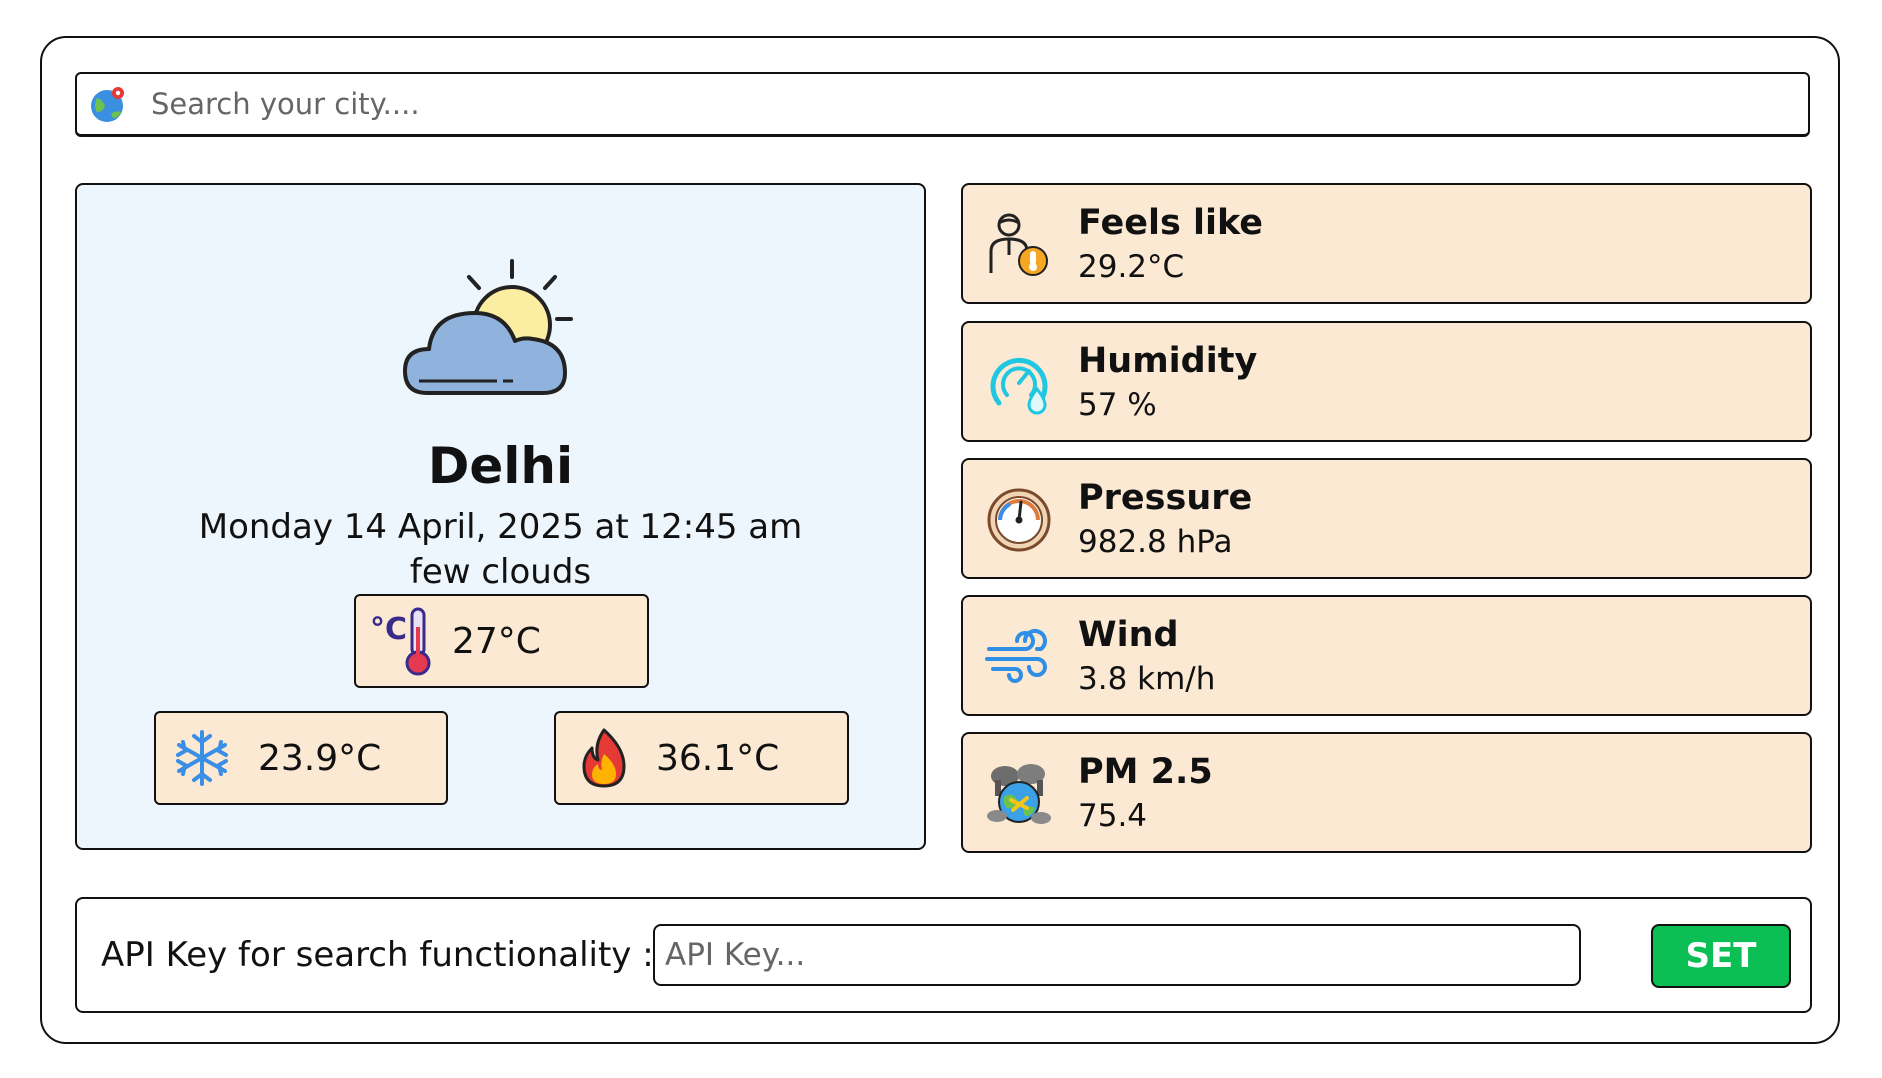 The image size is (1882, 1078). I want to click on stat-value: 75.4, so click(1113, 816).